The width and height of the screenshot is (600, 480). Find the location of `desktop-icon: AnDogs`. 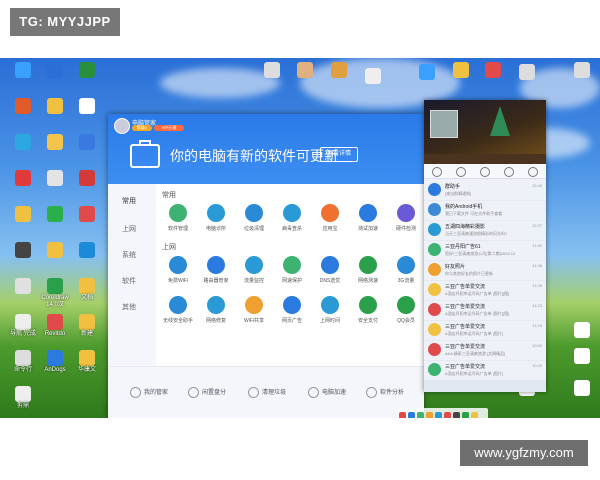

desktop-icon: AnDogs is located at coordinates (55, 362).